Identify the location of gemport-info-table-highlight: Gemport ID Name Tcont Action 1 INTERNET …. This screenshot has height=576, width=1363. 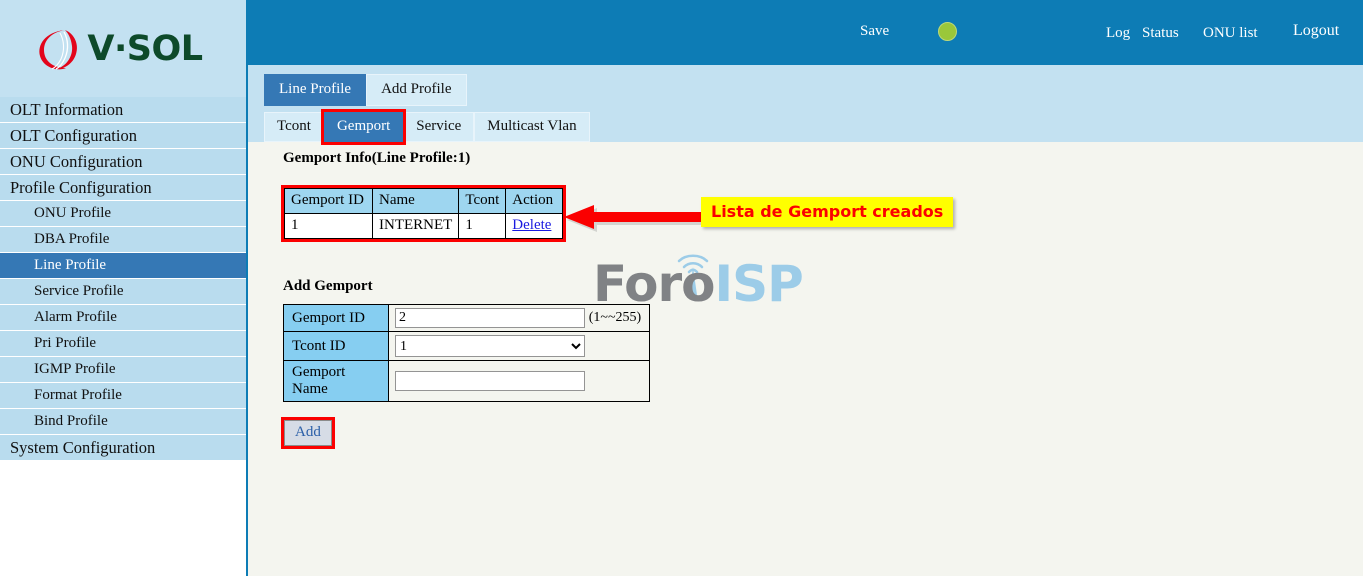
(424, 213).